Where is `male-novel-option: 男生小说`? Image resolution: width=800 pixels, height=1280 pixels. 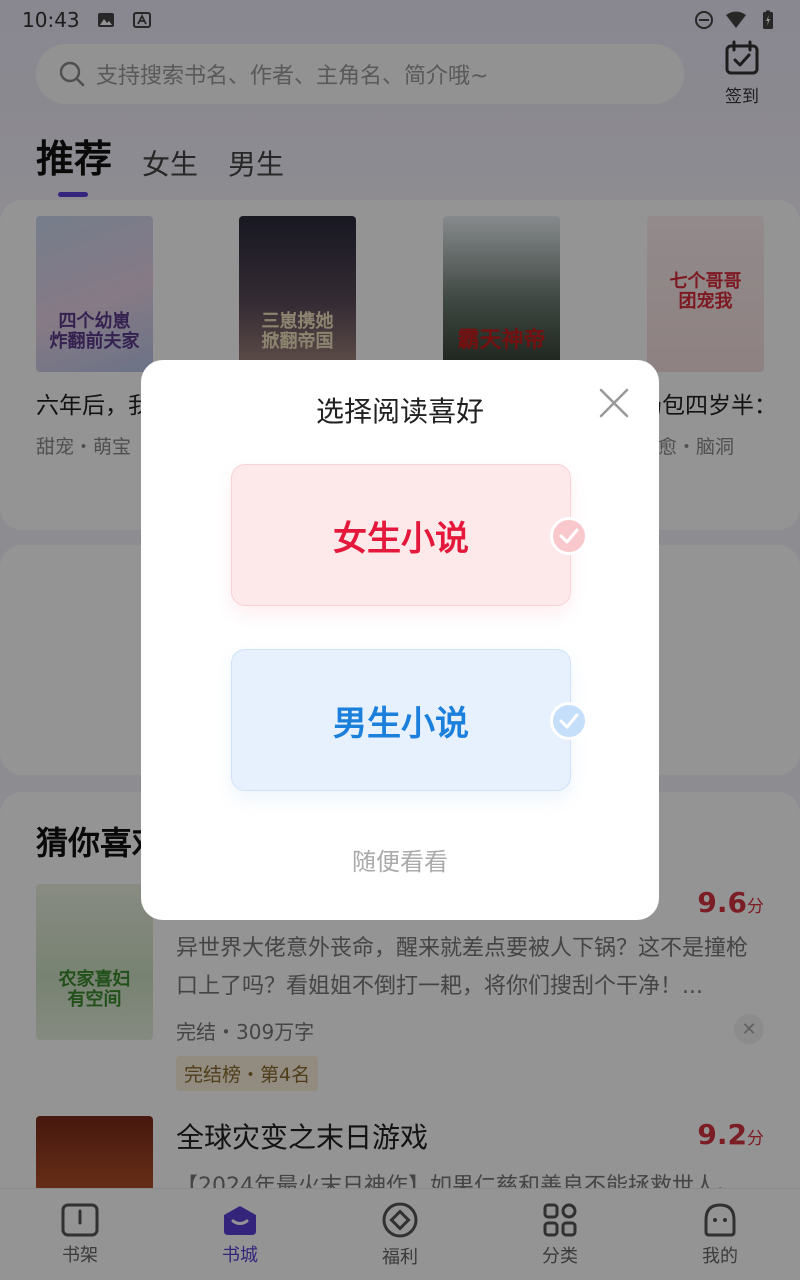
male-novel-option: 男生小说 is located at coordinates (409, 720).